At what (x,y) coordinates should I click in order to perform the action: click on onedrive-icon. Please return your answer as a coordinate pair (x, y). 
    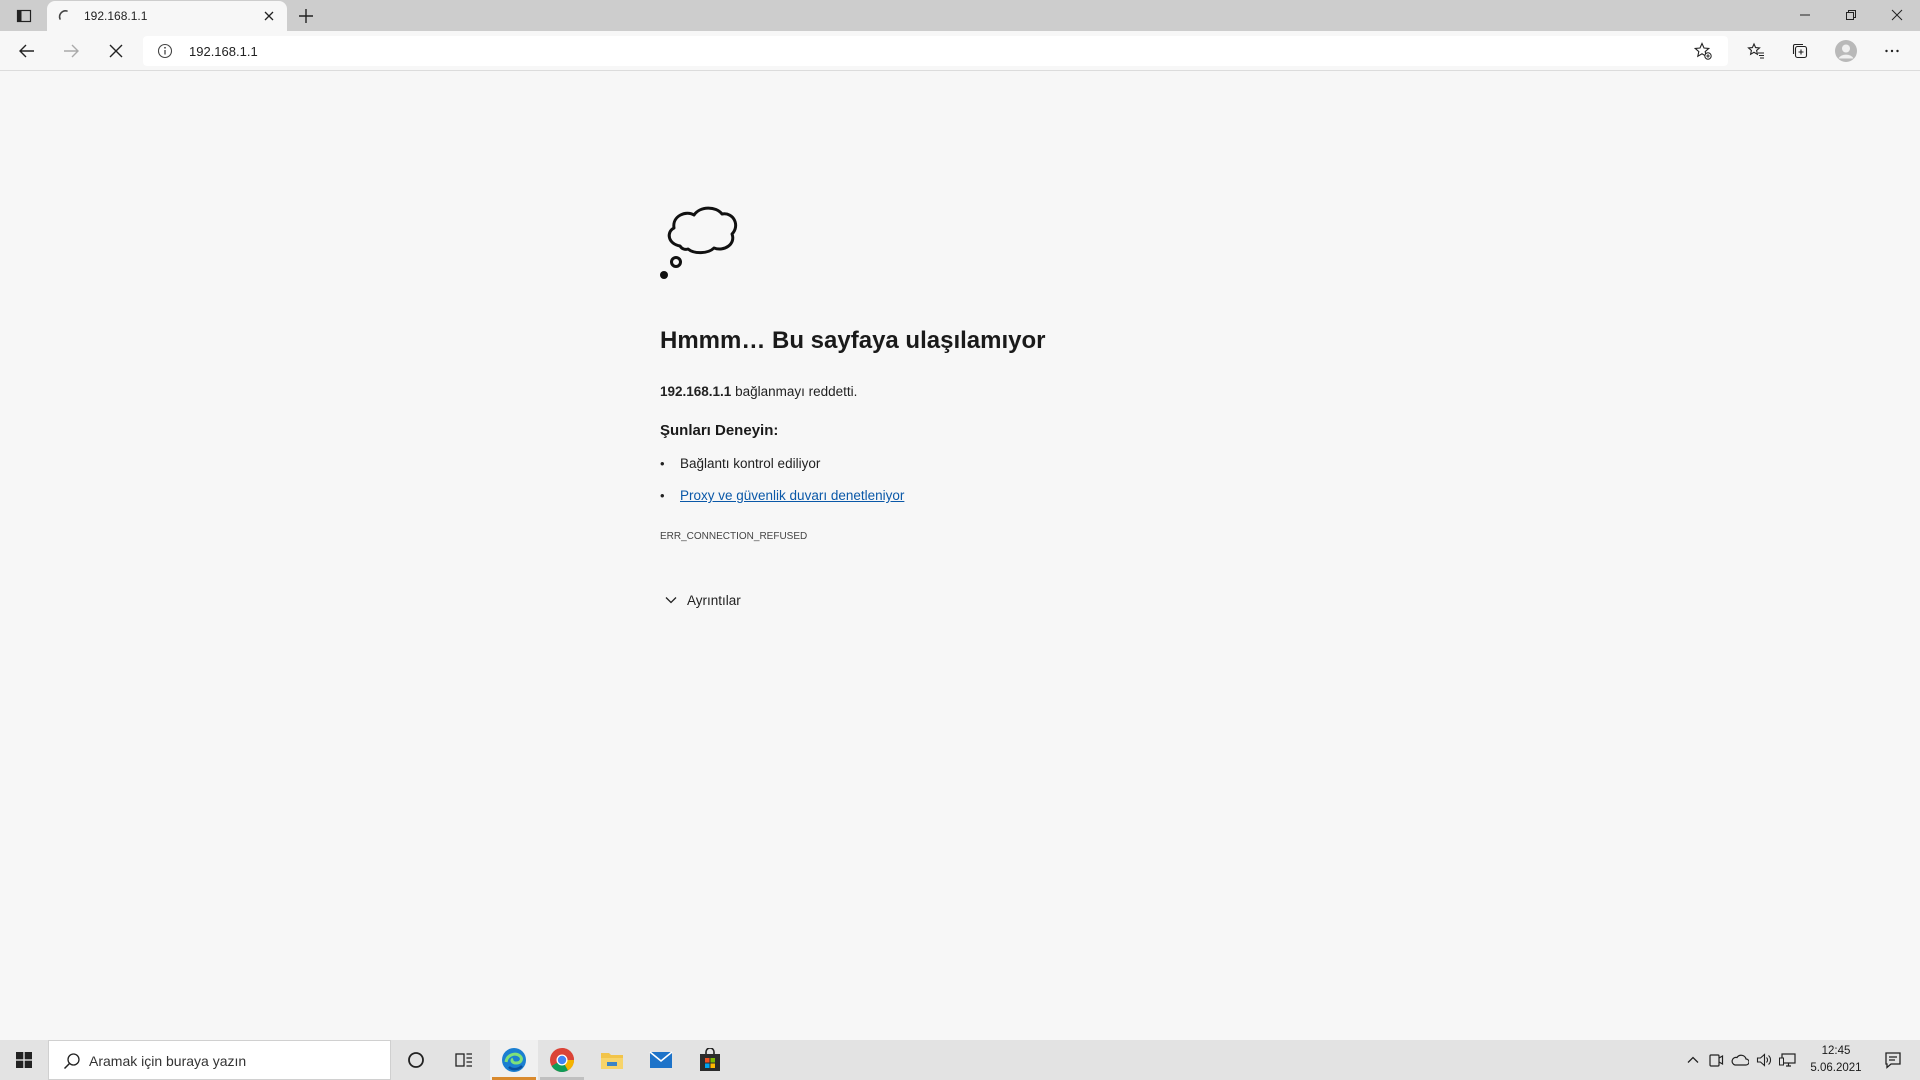
    Looking at the image, I should click on (1740, 1060).